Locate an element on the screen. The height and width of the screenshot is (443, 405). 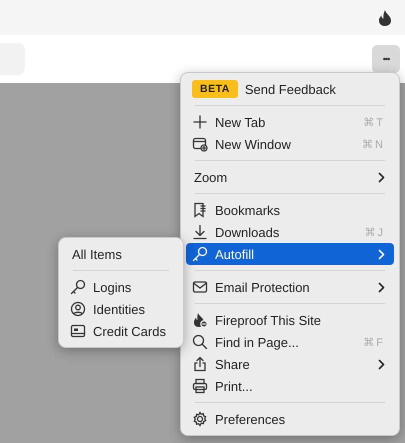
submenu-item: Logins is located at coordinates (121, 287).